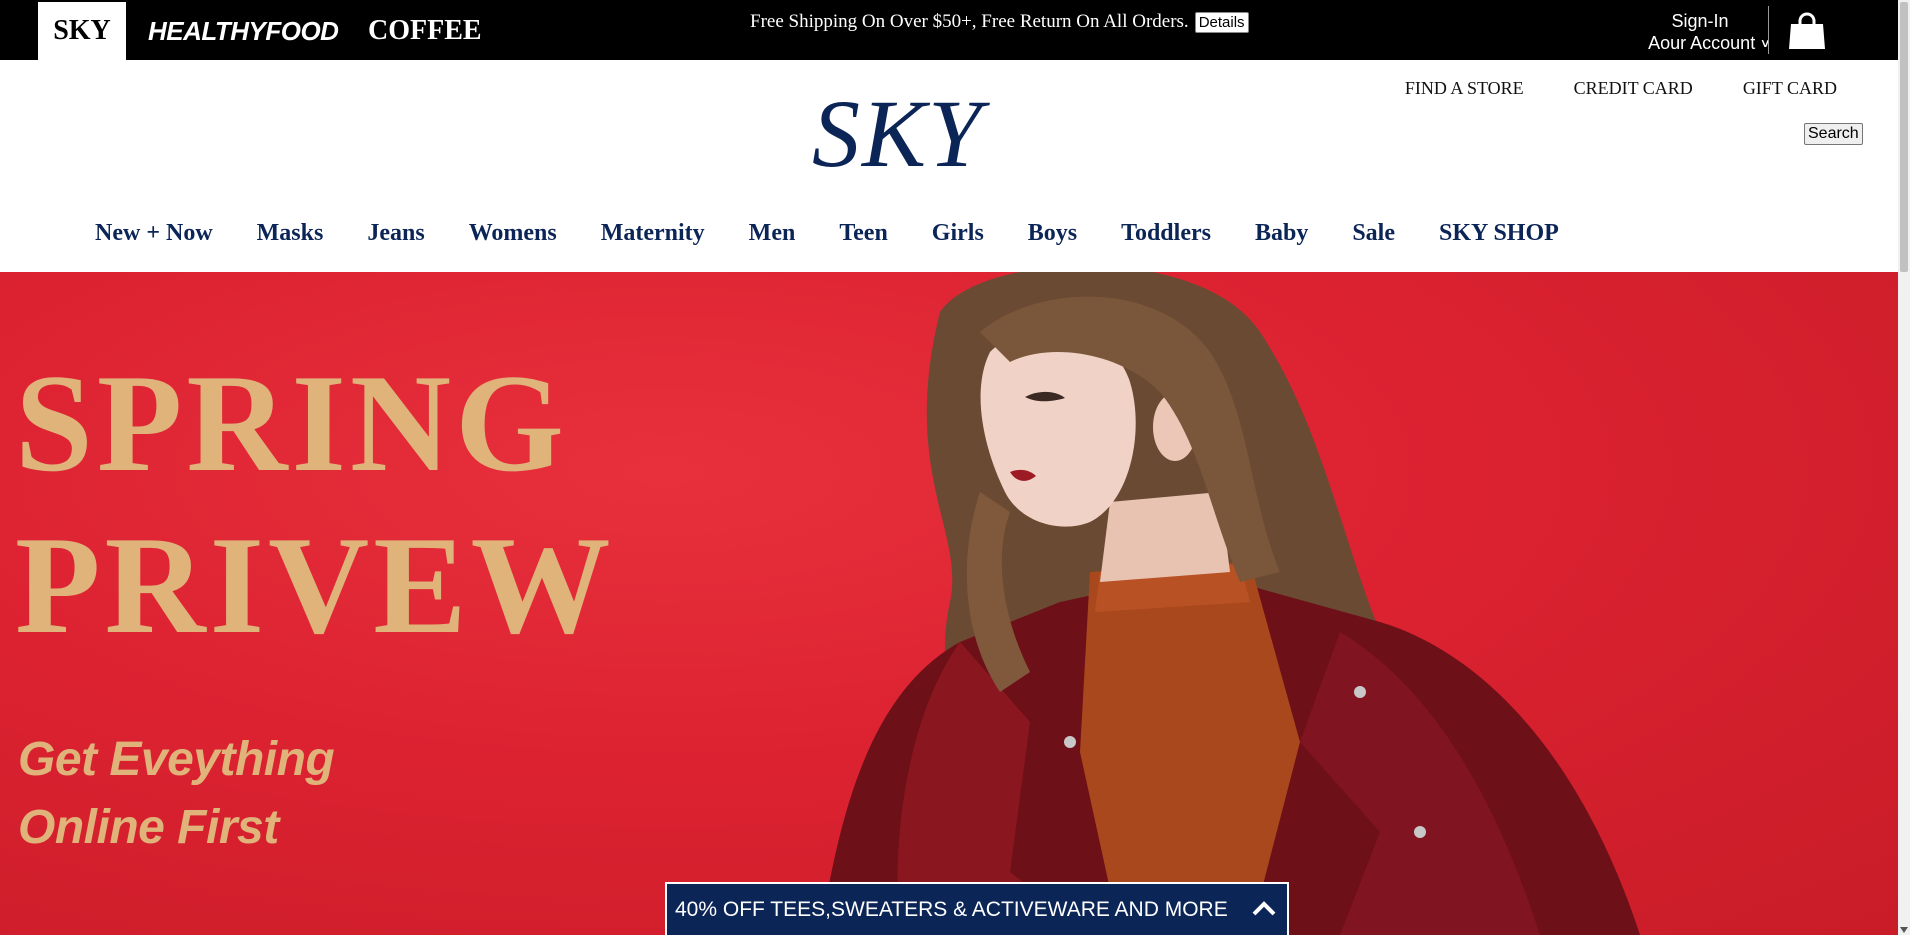  I want to click on chevron-up-icon, so click(1264, 908).